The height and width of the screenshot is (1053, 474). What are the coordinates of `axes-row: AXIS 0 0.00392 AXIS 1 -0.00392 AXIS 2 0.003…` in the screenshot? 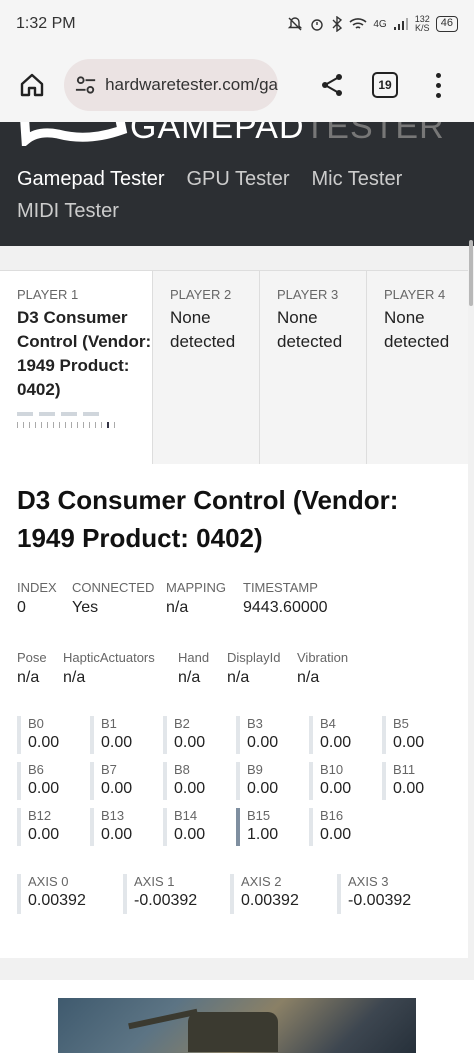 It's located at (237, 894).